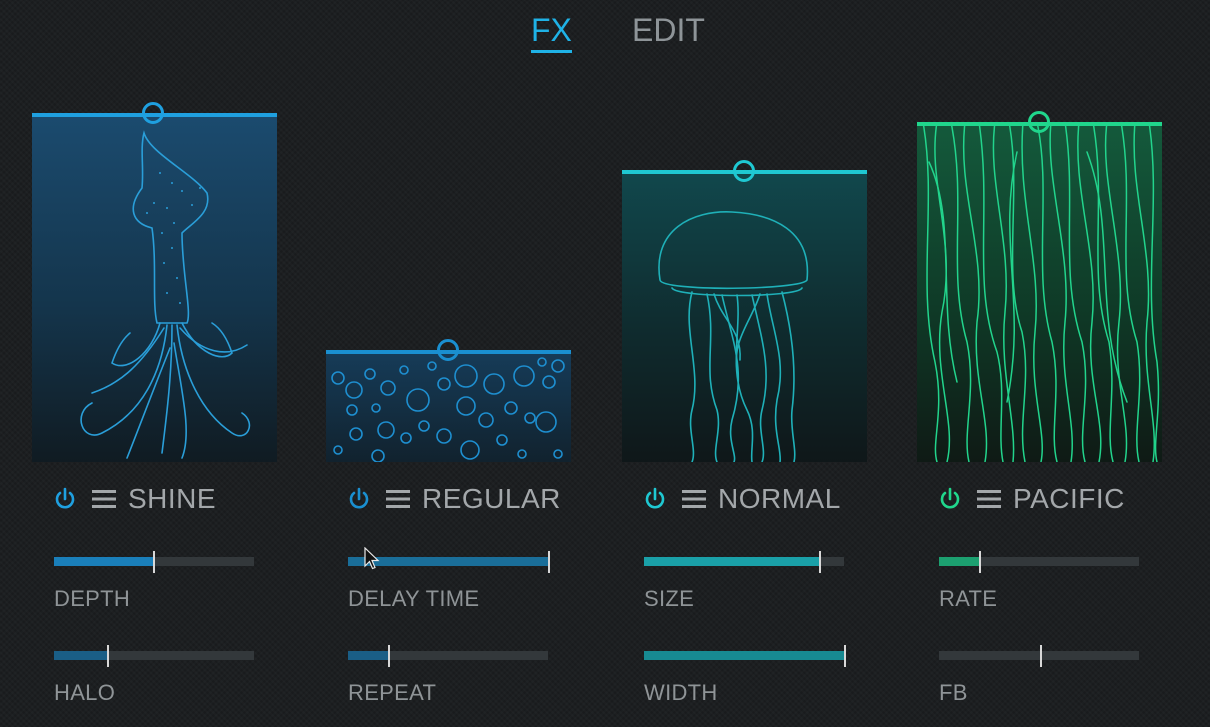 Image resolution: width=1210 pixels, height=727 pixels. I want to click on preset-name: SHINE, so click(172, 499).